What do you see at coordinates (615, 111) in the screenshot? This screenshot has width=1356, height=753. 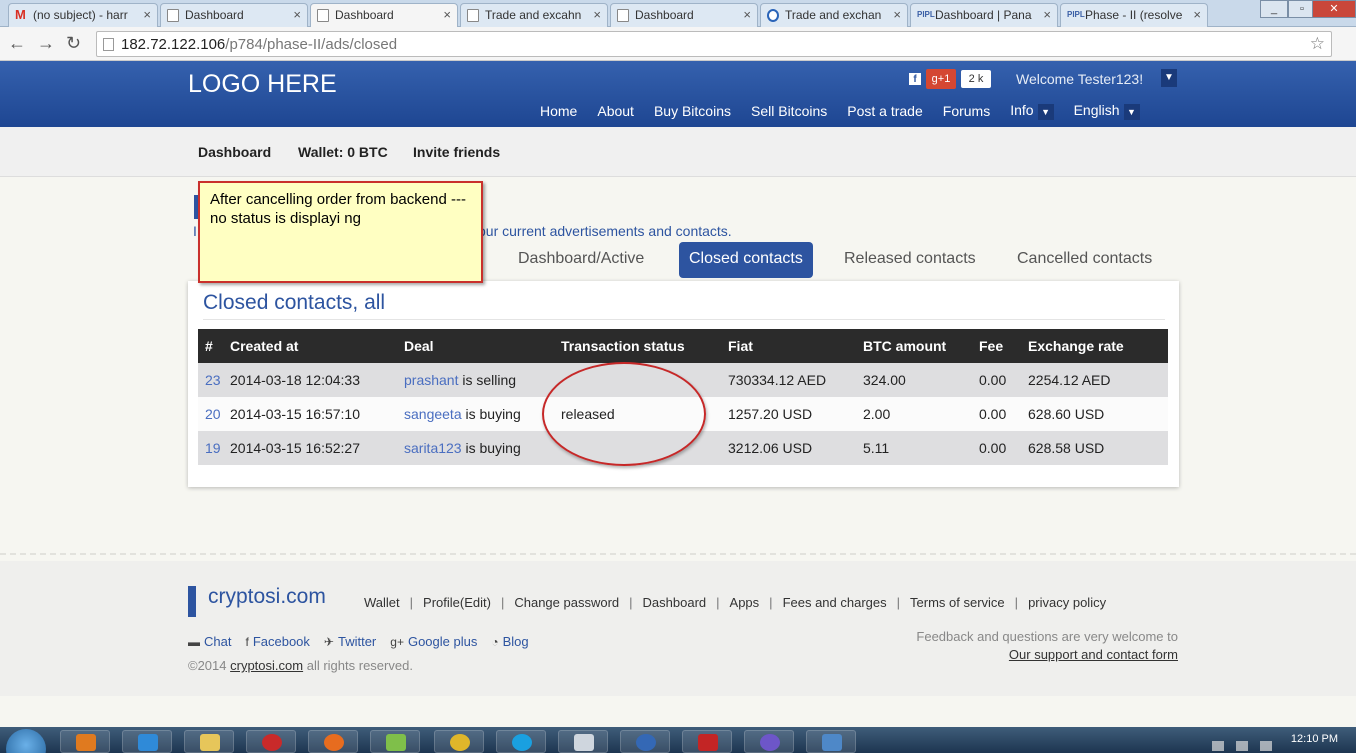 I see `nav-about: About` at bounding box center [615, 111].